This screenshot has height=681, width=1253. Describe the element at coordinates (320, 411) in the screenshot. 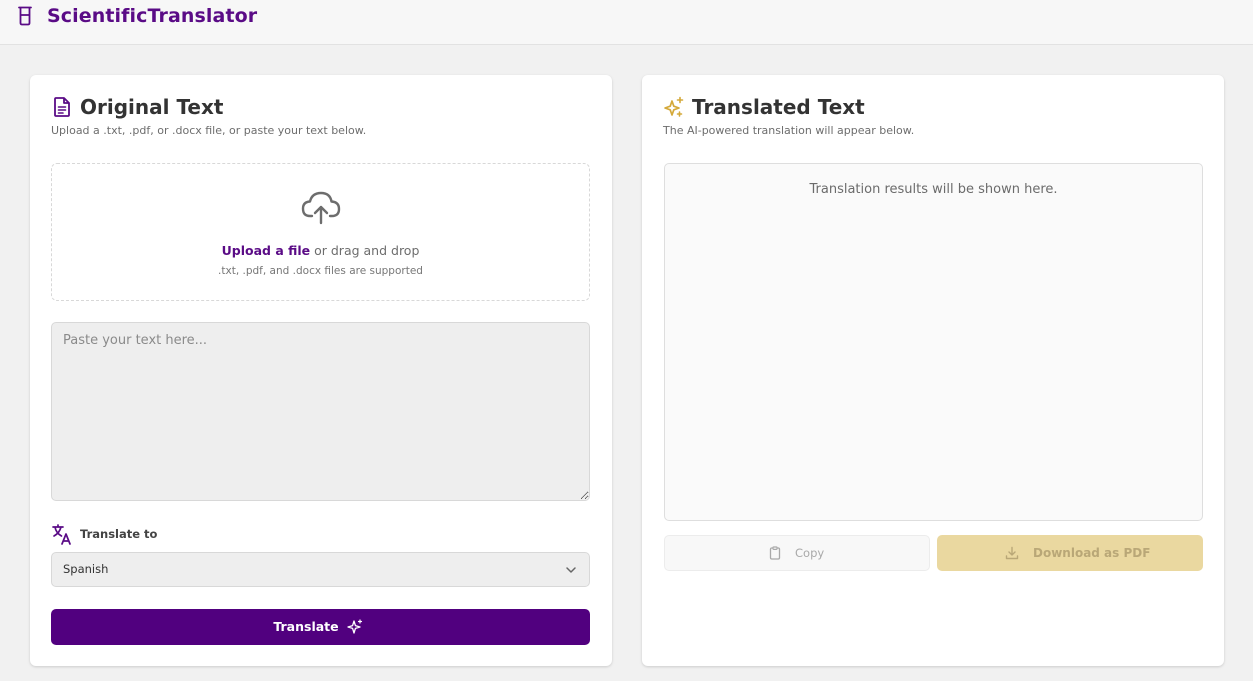

I see `source-text-input` at that location.